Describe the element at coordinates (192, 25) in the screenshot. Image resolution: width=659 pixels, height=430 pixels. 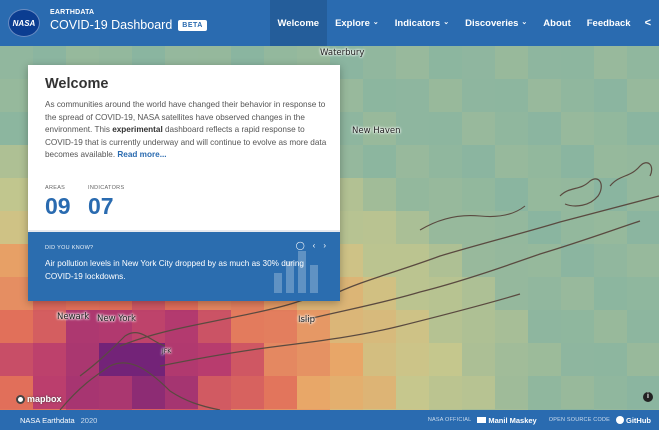
I see `beta-badge: BETA` at that location.